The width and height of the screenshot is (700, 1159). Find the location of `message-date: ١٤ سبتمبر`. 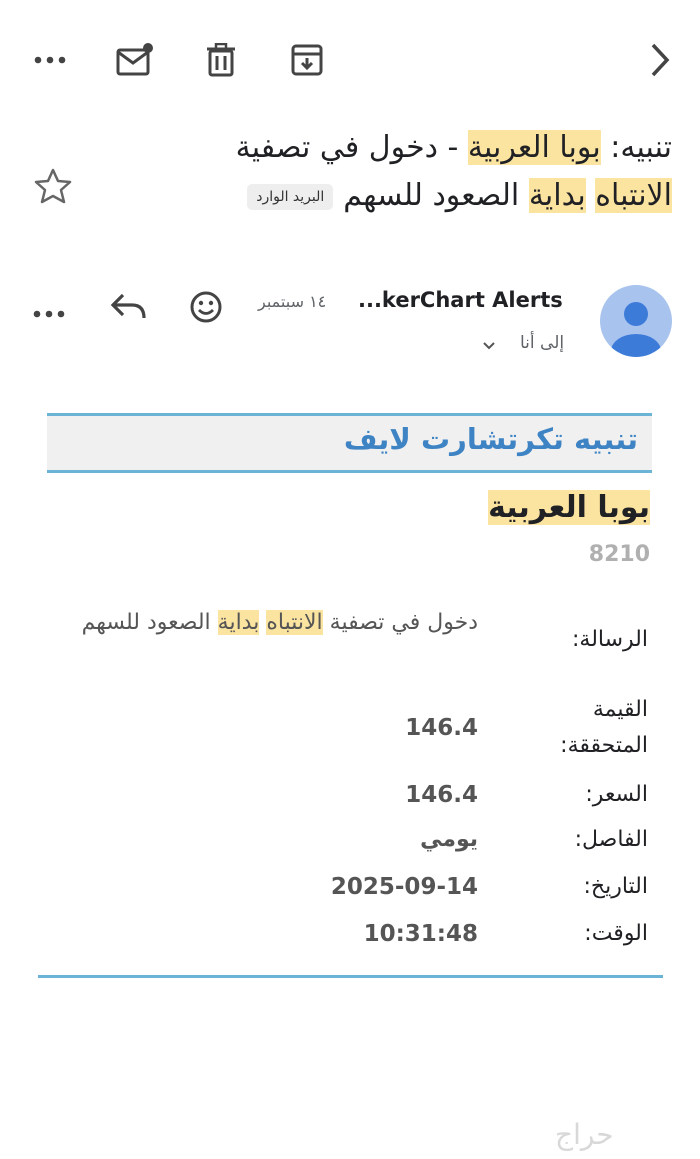

message-date: ١٤ سبتمبر is located at coordinates (292, 301).